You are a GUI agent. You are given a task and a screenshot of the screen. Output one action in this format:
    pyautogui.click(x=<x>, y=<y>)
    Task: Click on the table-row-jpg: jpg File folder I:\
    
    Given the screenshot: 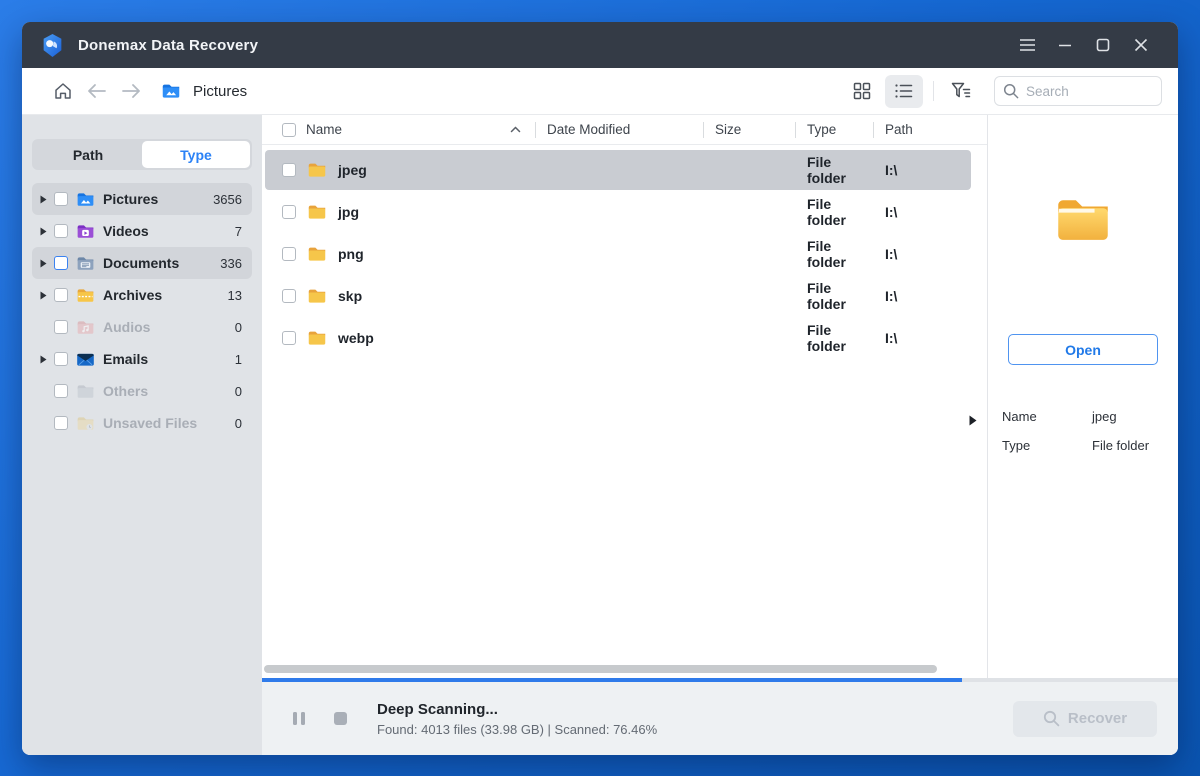 What is the action you would take?
    pyautogui.click(x=624, y=212)
    